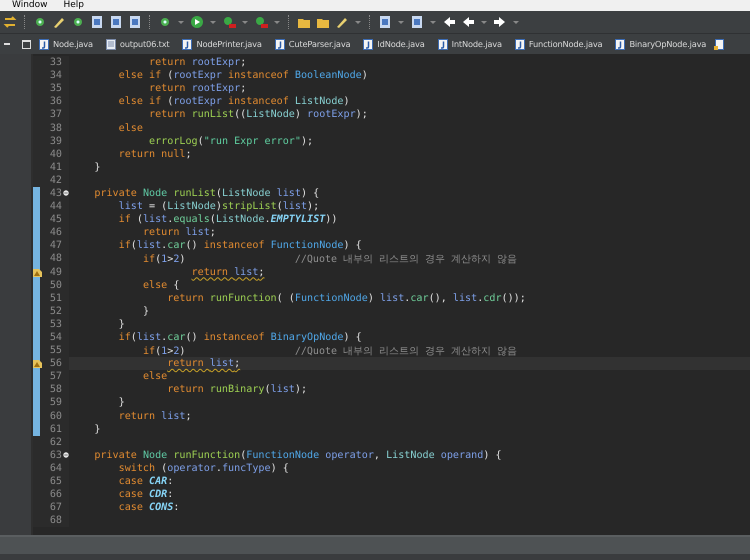 The width and height of the screenshot is (750, 560). I want to click on editor-tab: output06.txt, so click(139, 44).